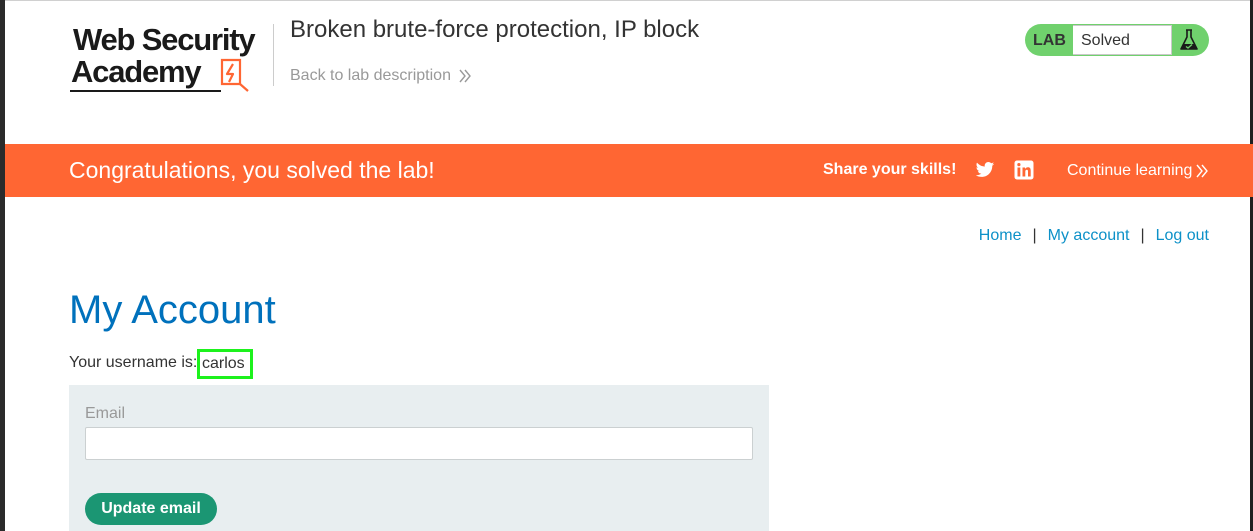  I want to click on logo-text-line2: Academy, so click(136, 71).